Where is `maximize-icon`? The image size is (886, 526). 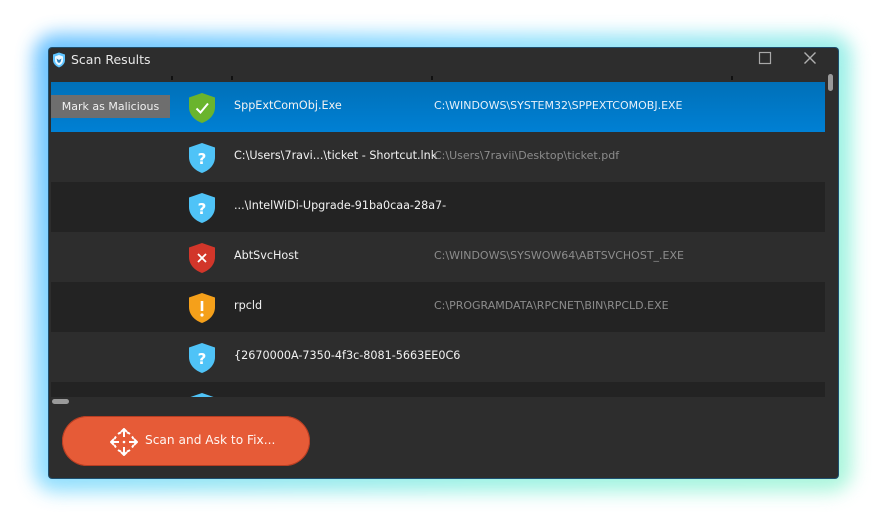
maximize-icon is located at coordinates (765, 58).